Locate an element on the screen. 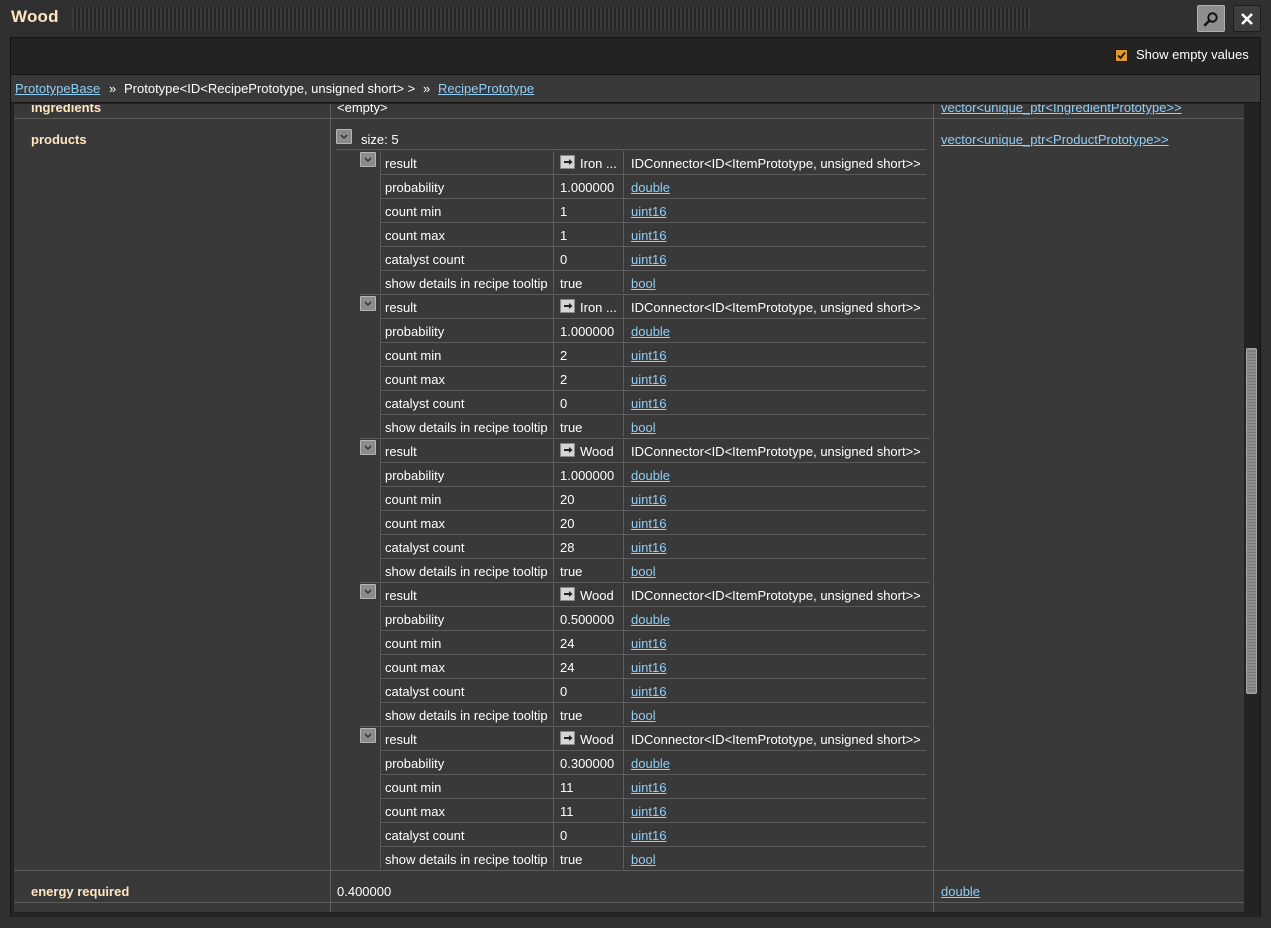 This screenshot has height=928, width=1271. search-button is located at coordinates (1211, 18).